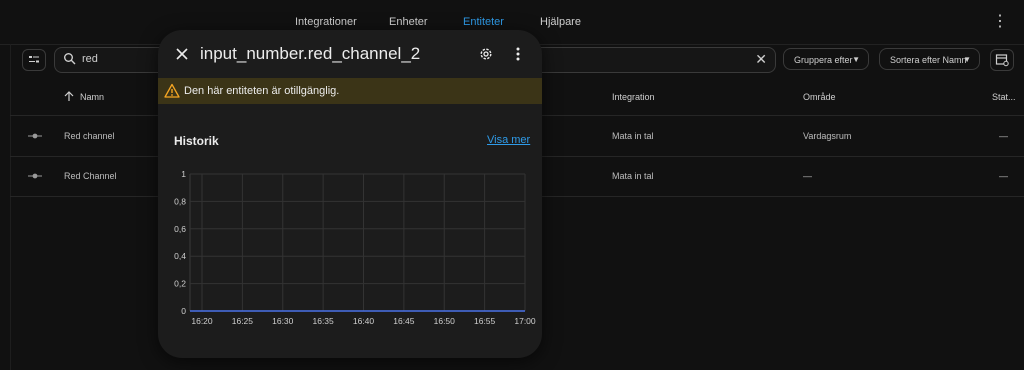 The height and width of the screenshot is (370, 1024). What do you see at coordinates (180, 284) in the screenshot?
I see `y-tick-label: 0,2` at bounding box center [180, 284].